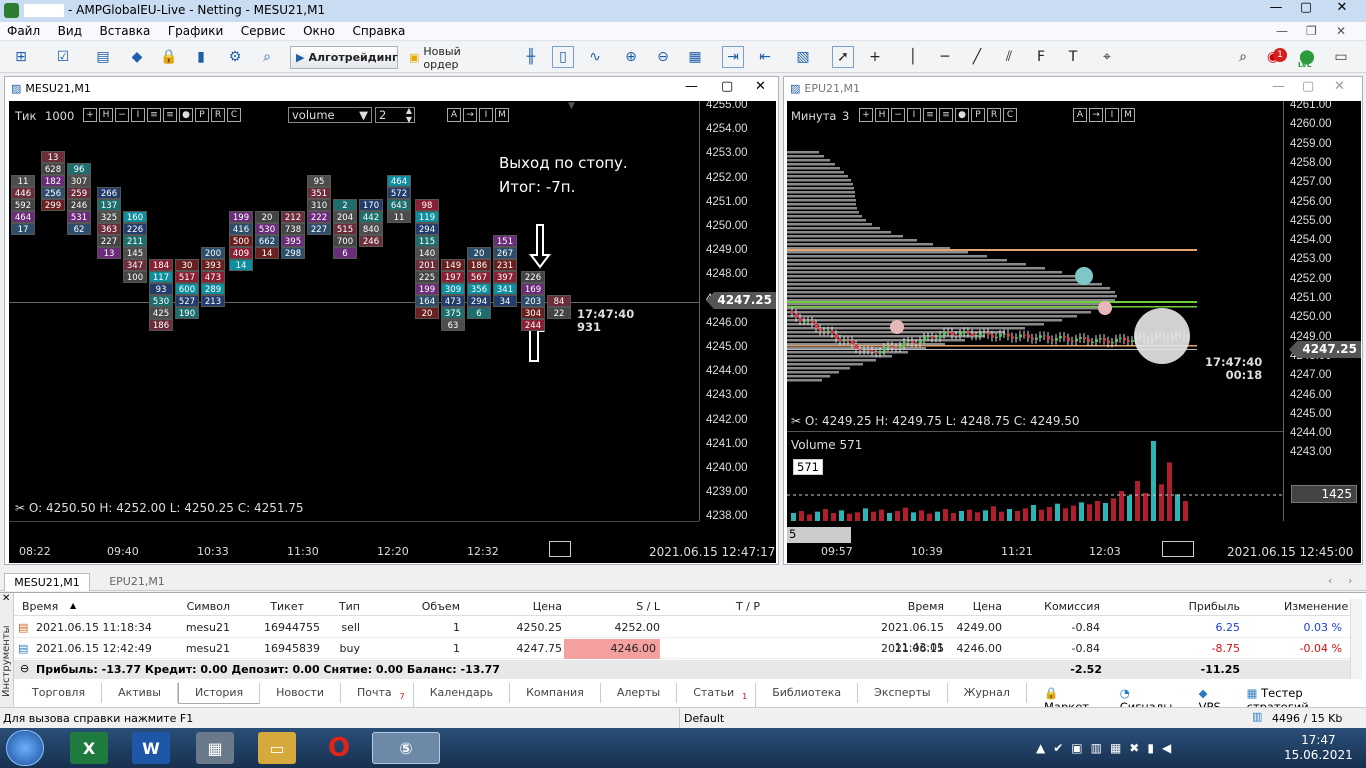  What do you see at coordinates (1341, 57) in the screenshot?
I see `account-icon: ▭` at bounding box center [1341, 57].